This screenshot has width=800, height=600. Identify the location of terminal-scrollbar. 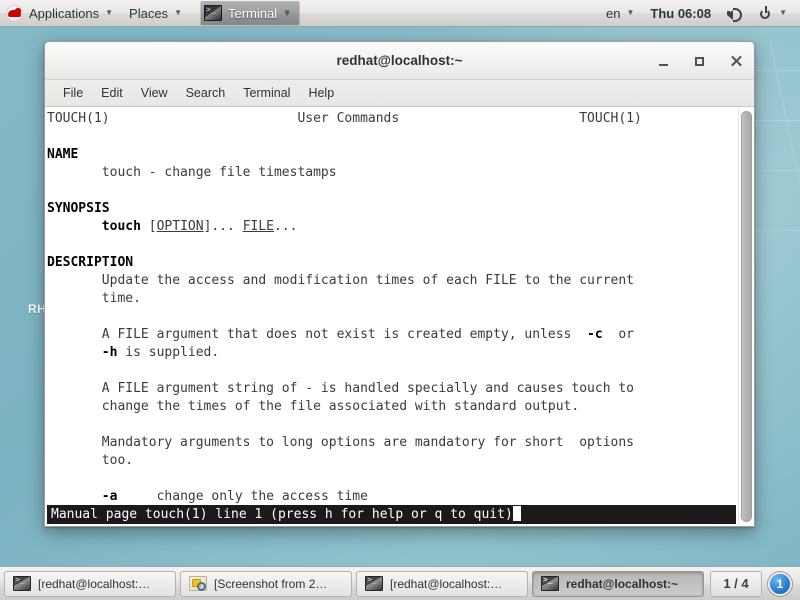
(746, 316).